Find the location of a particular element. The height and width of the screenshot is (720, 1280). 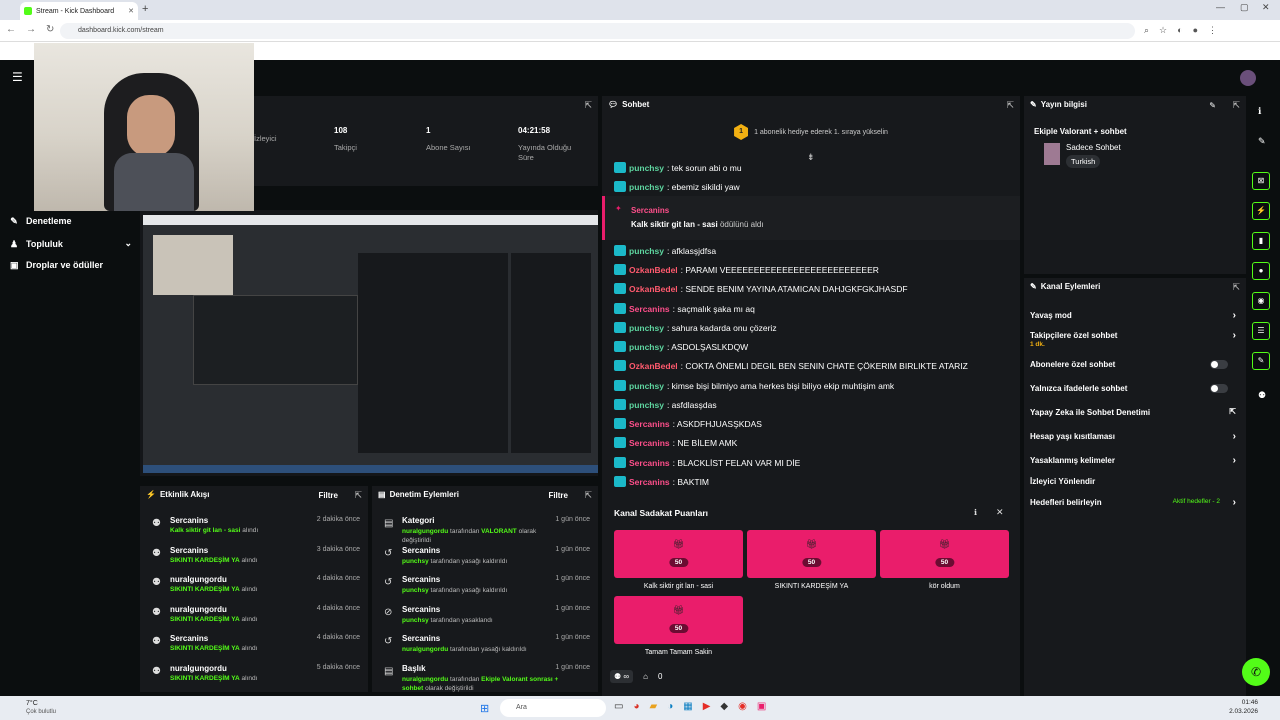

rail-chat-icon: ● is located at coordinates (1261, 271).